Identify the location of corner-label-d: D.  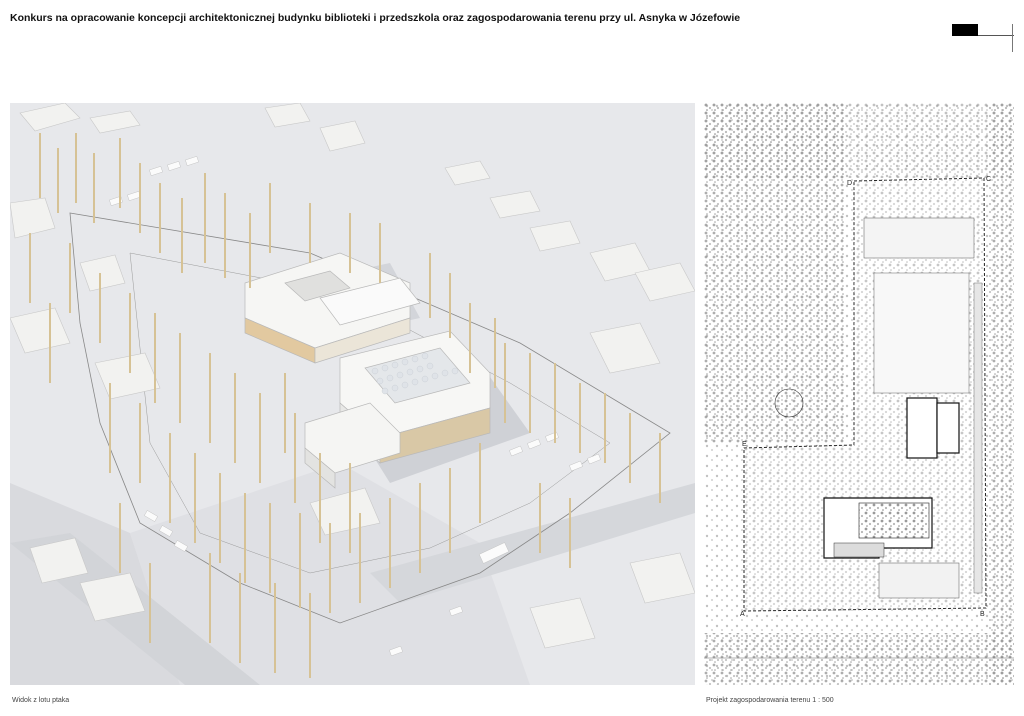
(849, 183).